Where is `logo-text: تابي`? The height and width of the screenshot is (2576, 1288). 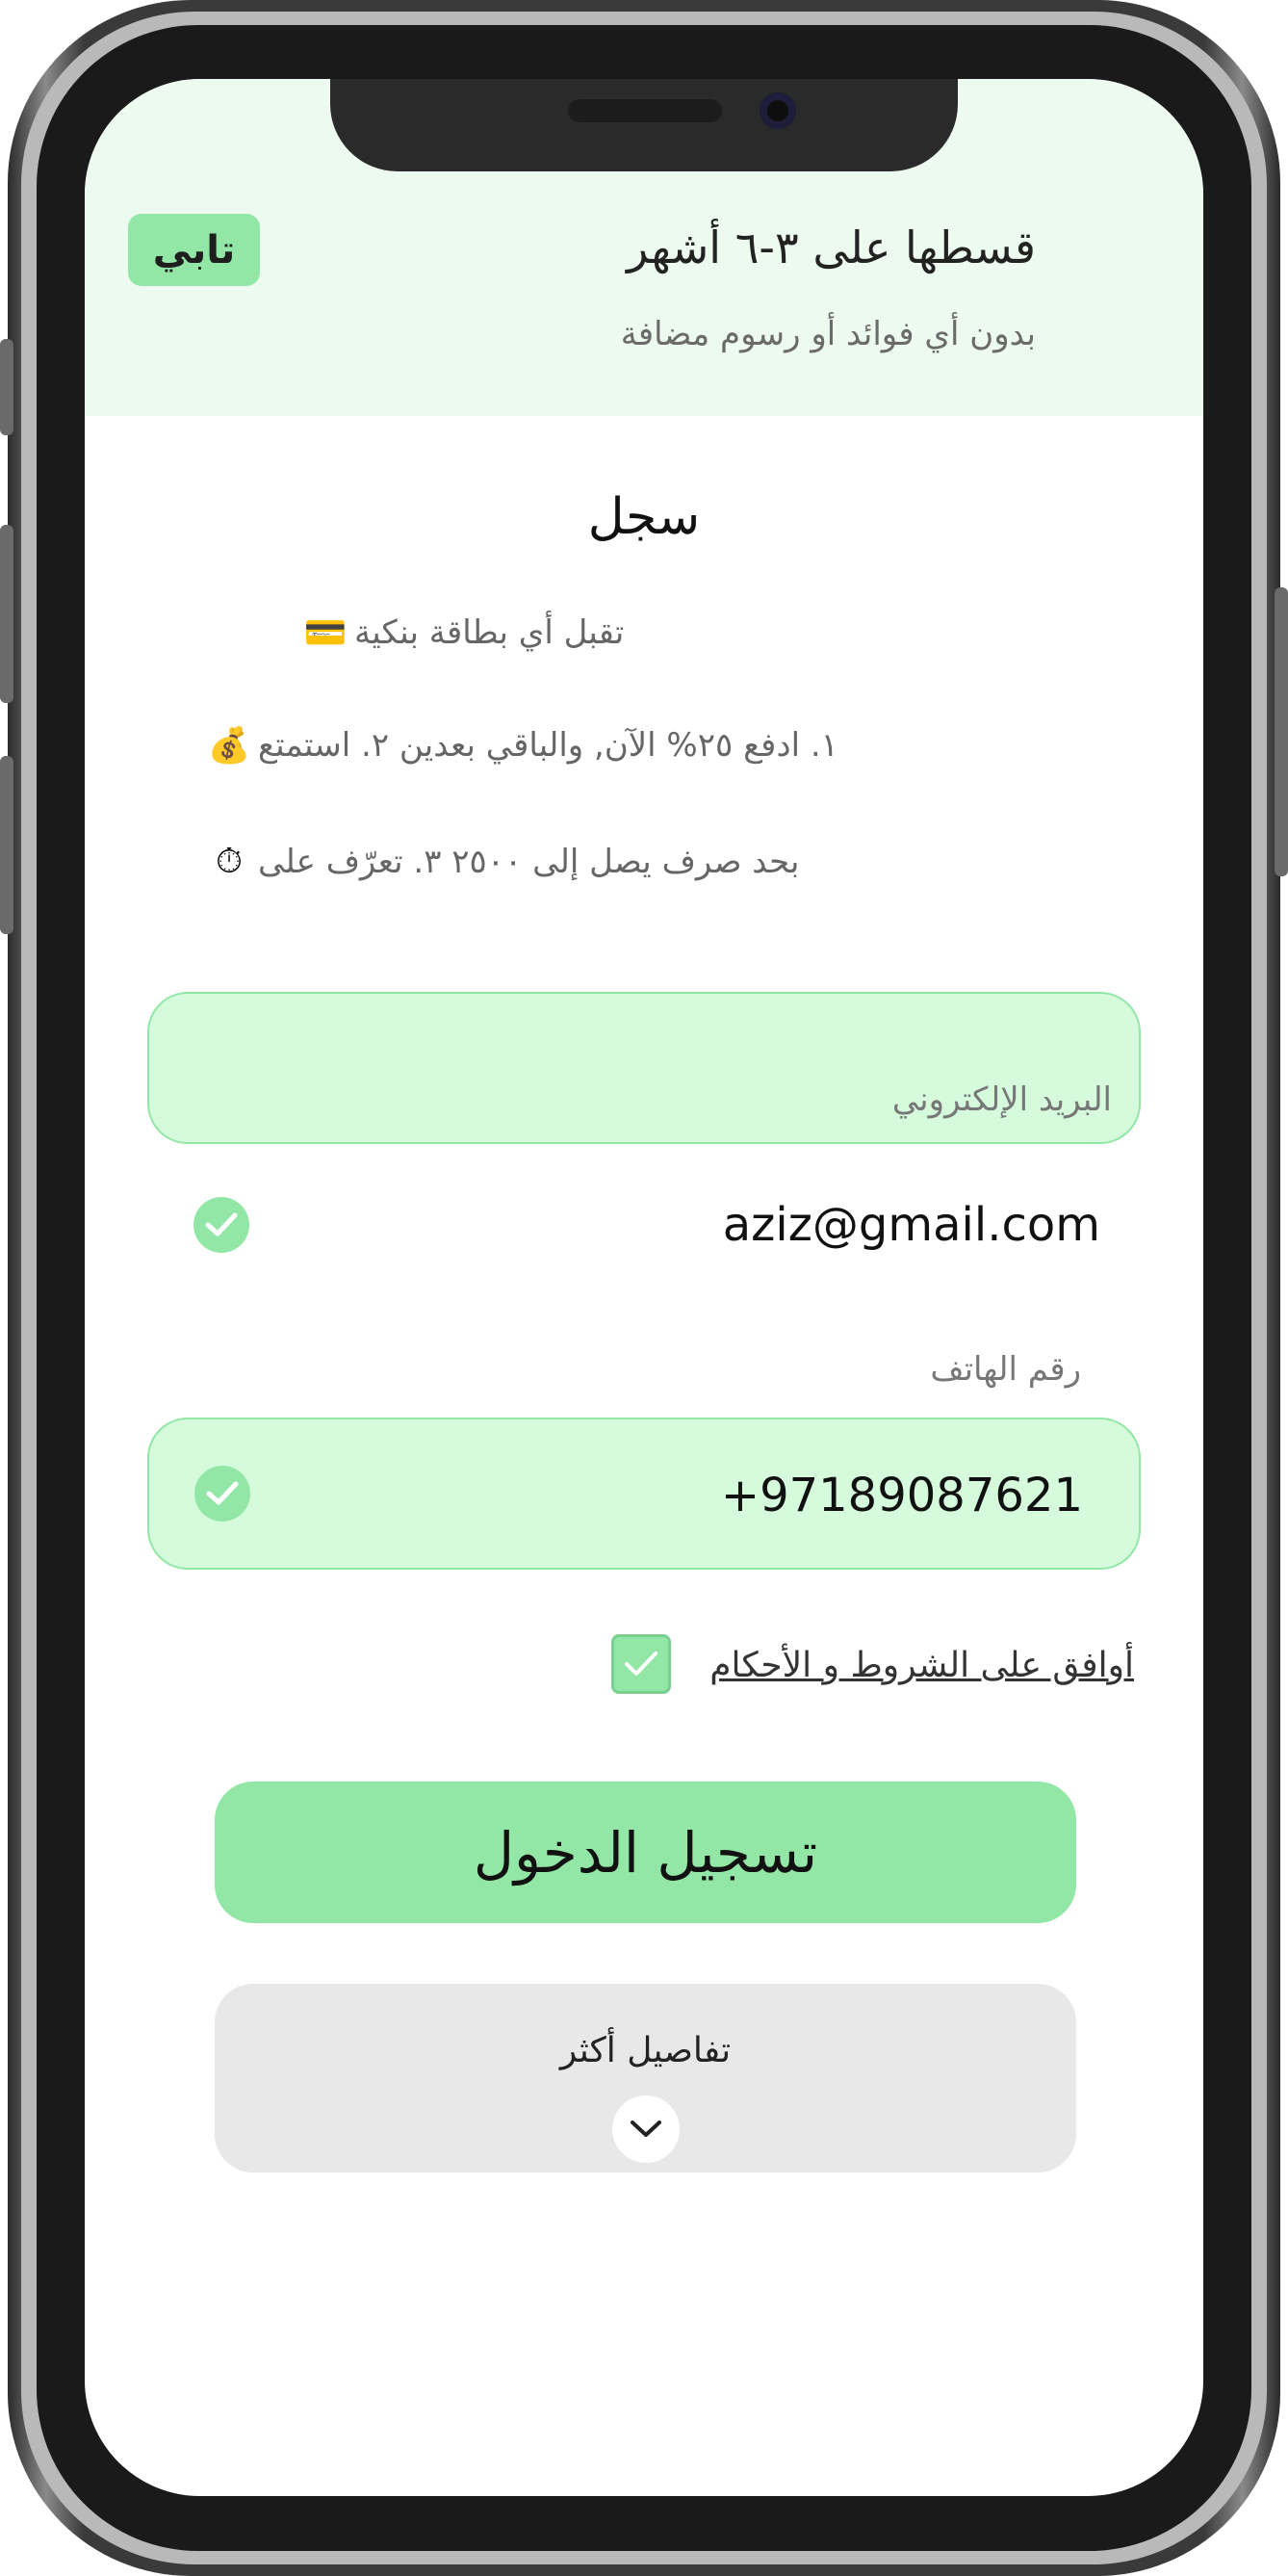
logo-text: تابي is located at coordinates (194, 250).